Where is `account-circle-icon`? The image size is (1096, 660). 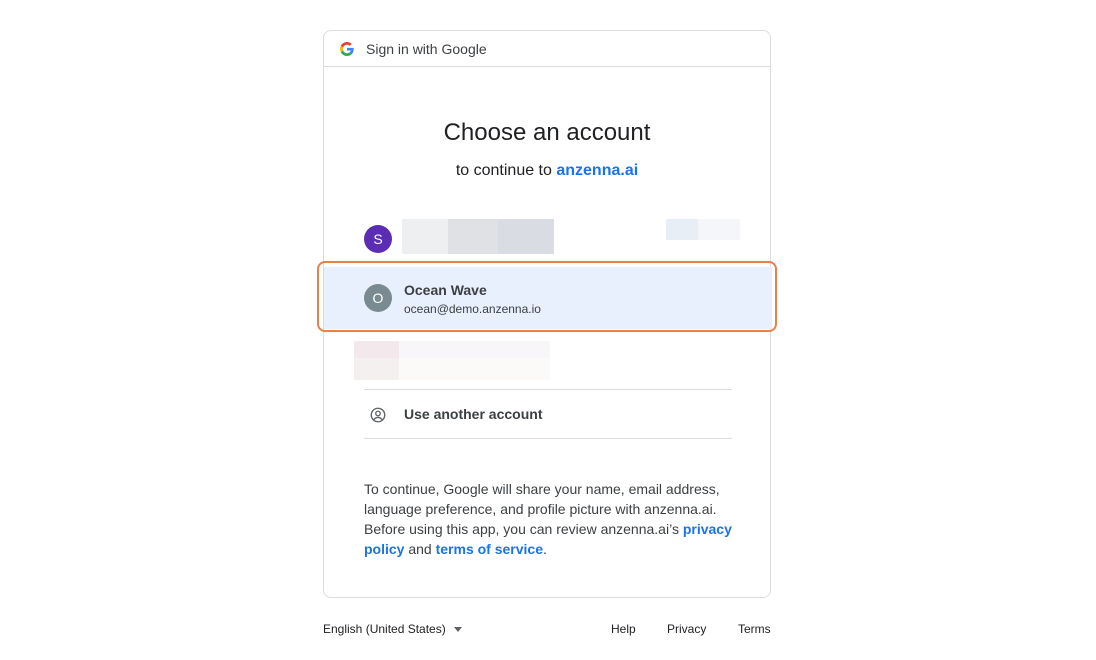
account-circle-icon is located at coordinates (378, 415).